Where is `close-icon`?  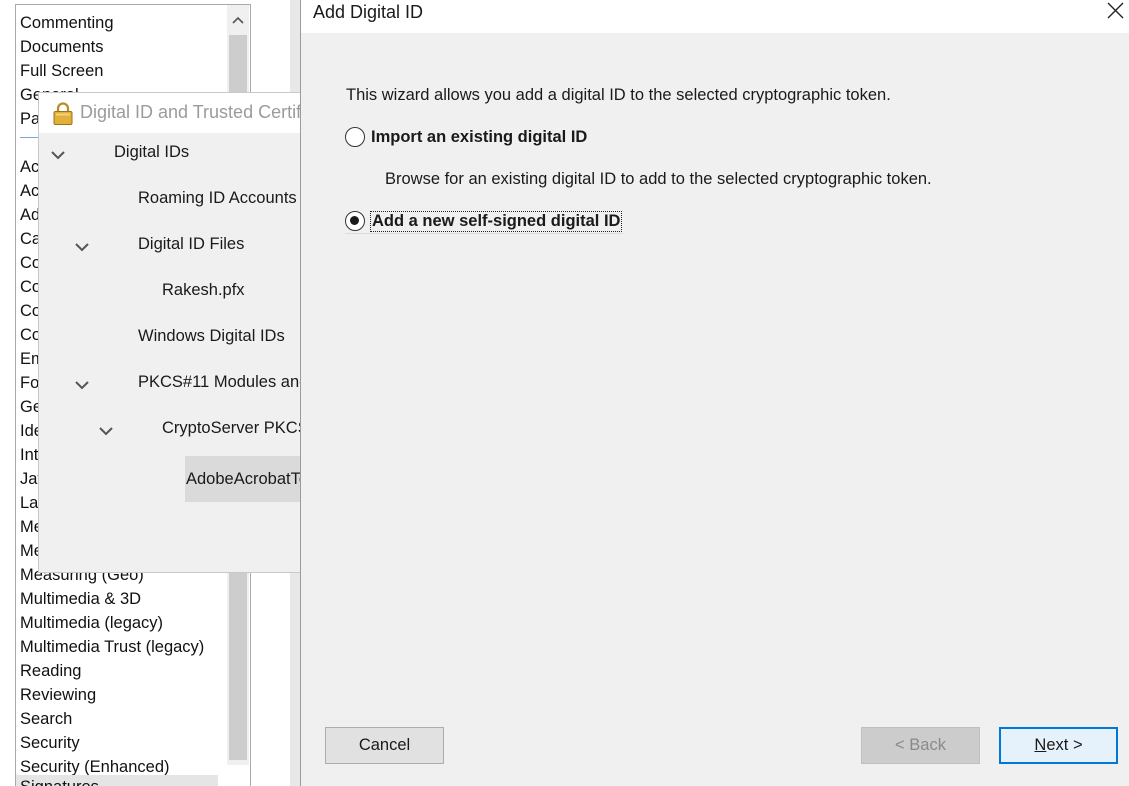
close-icon is located at coordinates (1115, 12).